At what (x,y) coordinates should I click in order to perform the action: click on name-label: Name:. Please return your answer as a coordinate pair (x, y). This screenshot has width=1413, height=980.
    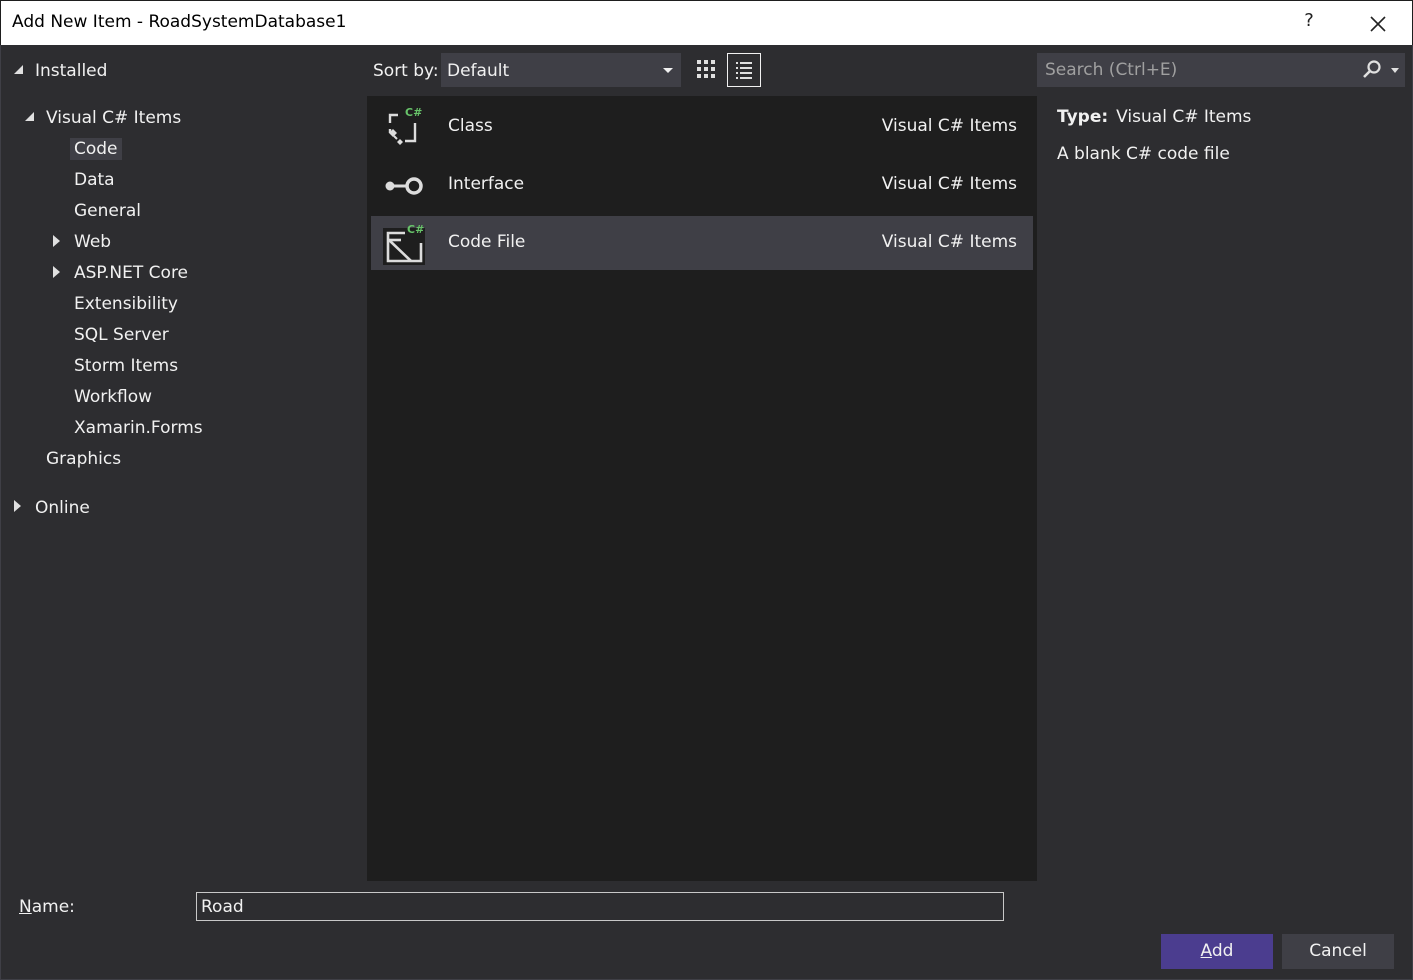
    Looking at the image, I should click on (47, 907).